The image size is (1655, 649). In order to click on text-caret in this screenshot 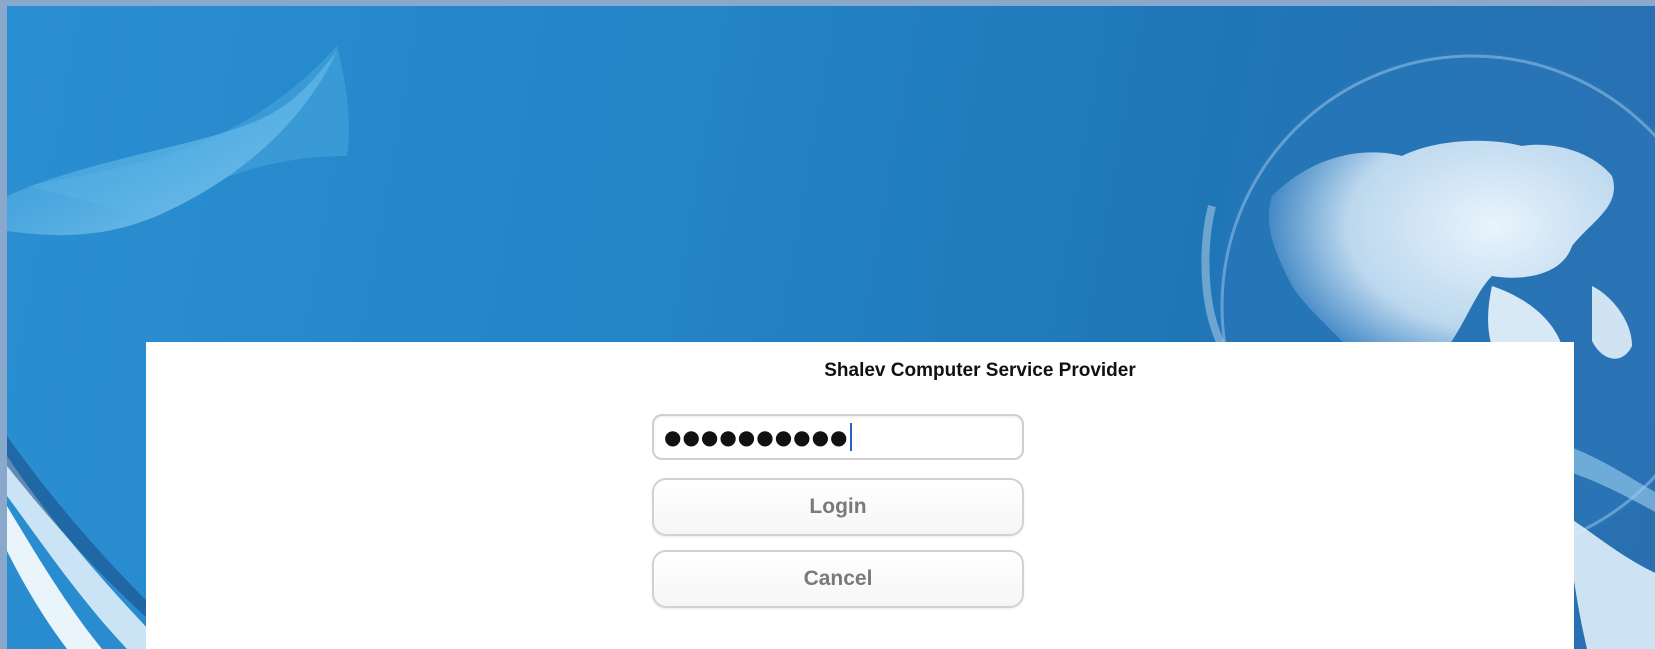, I will do `click(850, 437)`.